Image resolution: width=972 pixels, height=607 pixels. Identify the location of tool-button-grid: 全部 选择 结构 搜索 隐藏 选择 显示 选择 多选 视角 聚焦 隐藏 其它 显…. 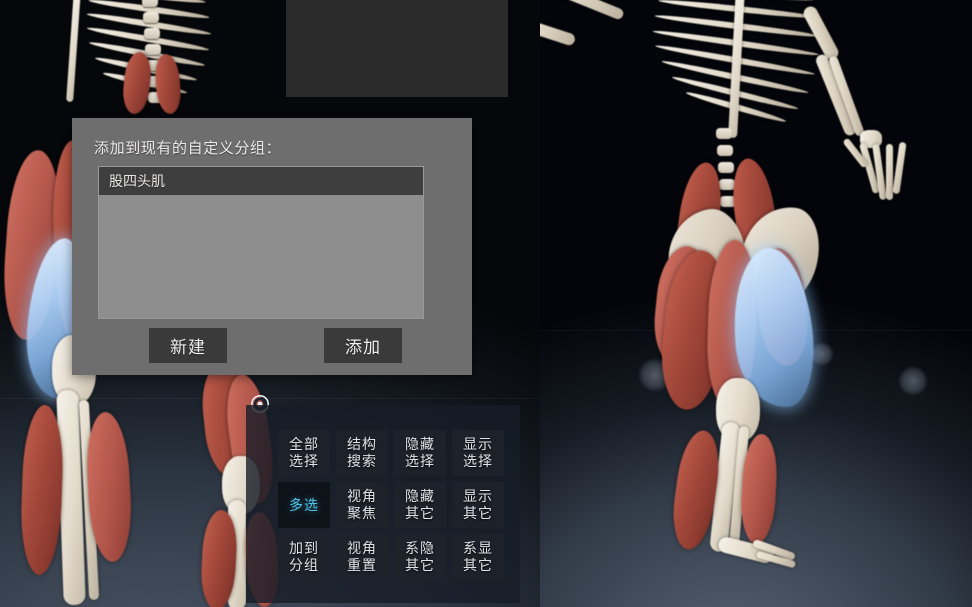
(391, 505).